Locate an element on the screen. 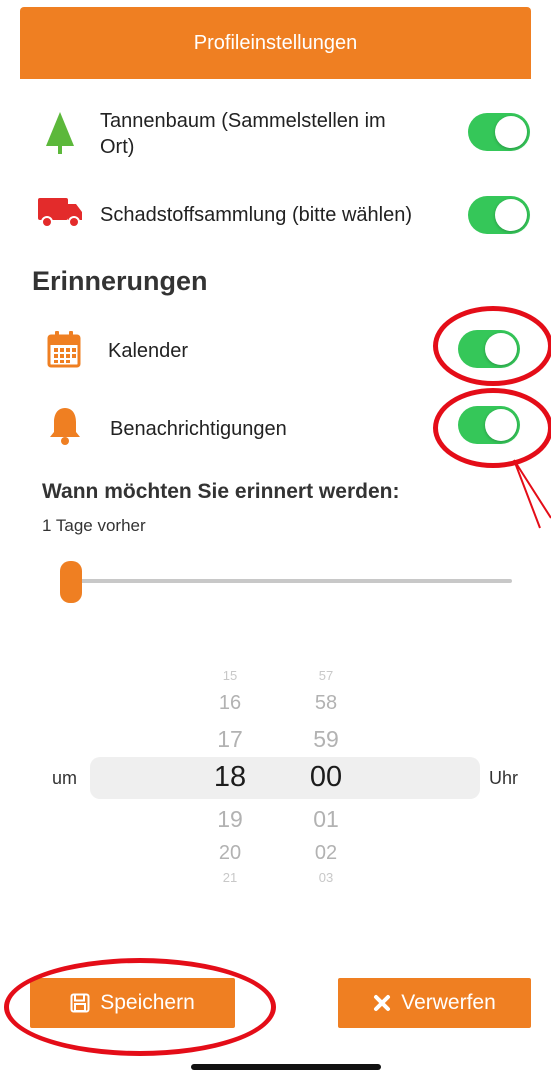 This screenshot has height=1073, width=551. discard-button-label: Verwerfen is located at coordinates (448, 1002).